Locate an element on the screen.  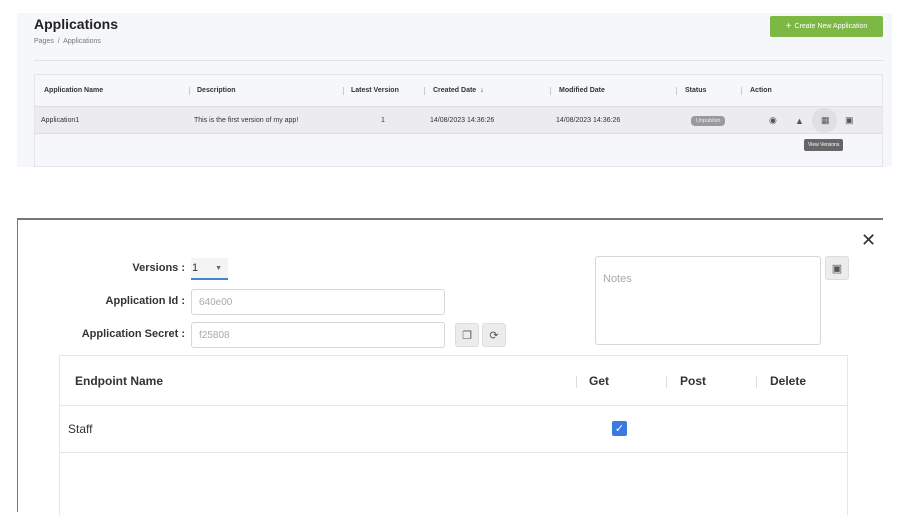
header-created: Created Date ↓ is located at coordinates (458, 90).